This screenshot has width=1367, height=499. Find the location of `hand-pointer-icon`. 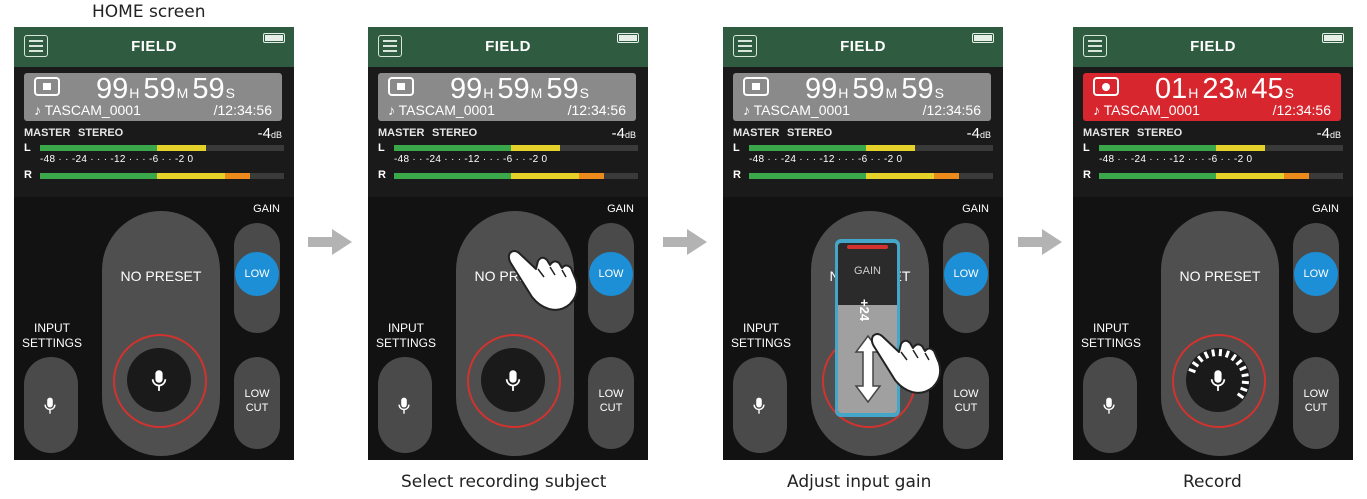

hand-pointer-icon is located at coordinates (543, 280).